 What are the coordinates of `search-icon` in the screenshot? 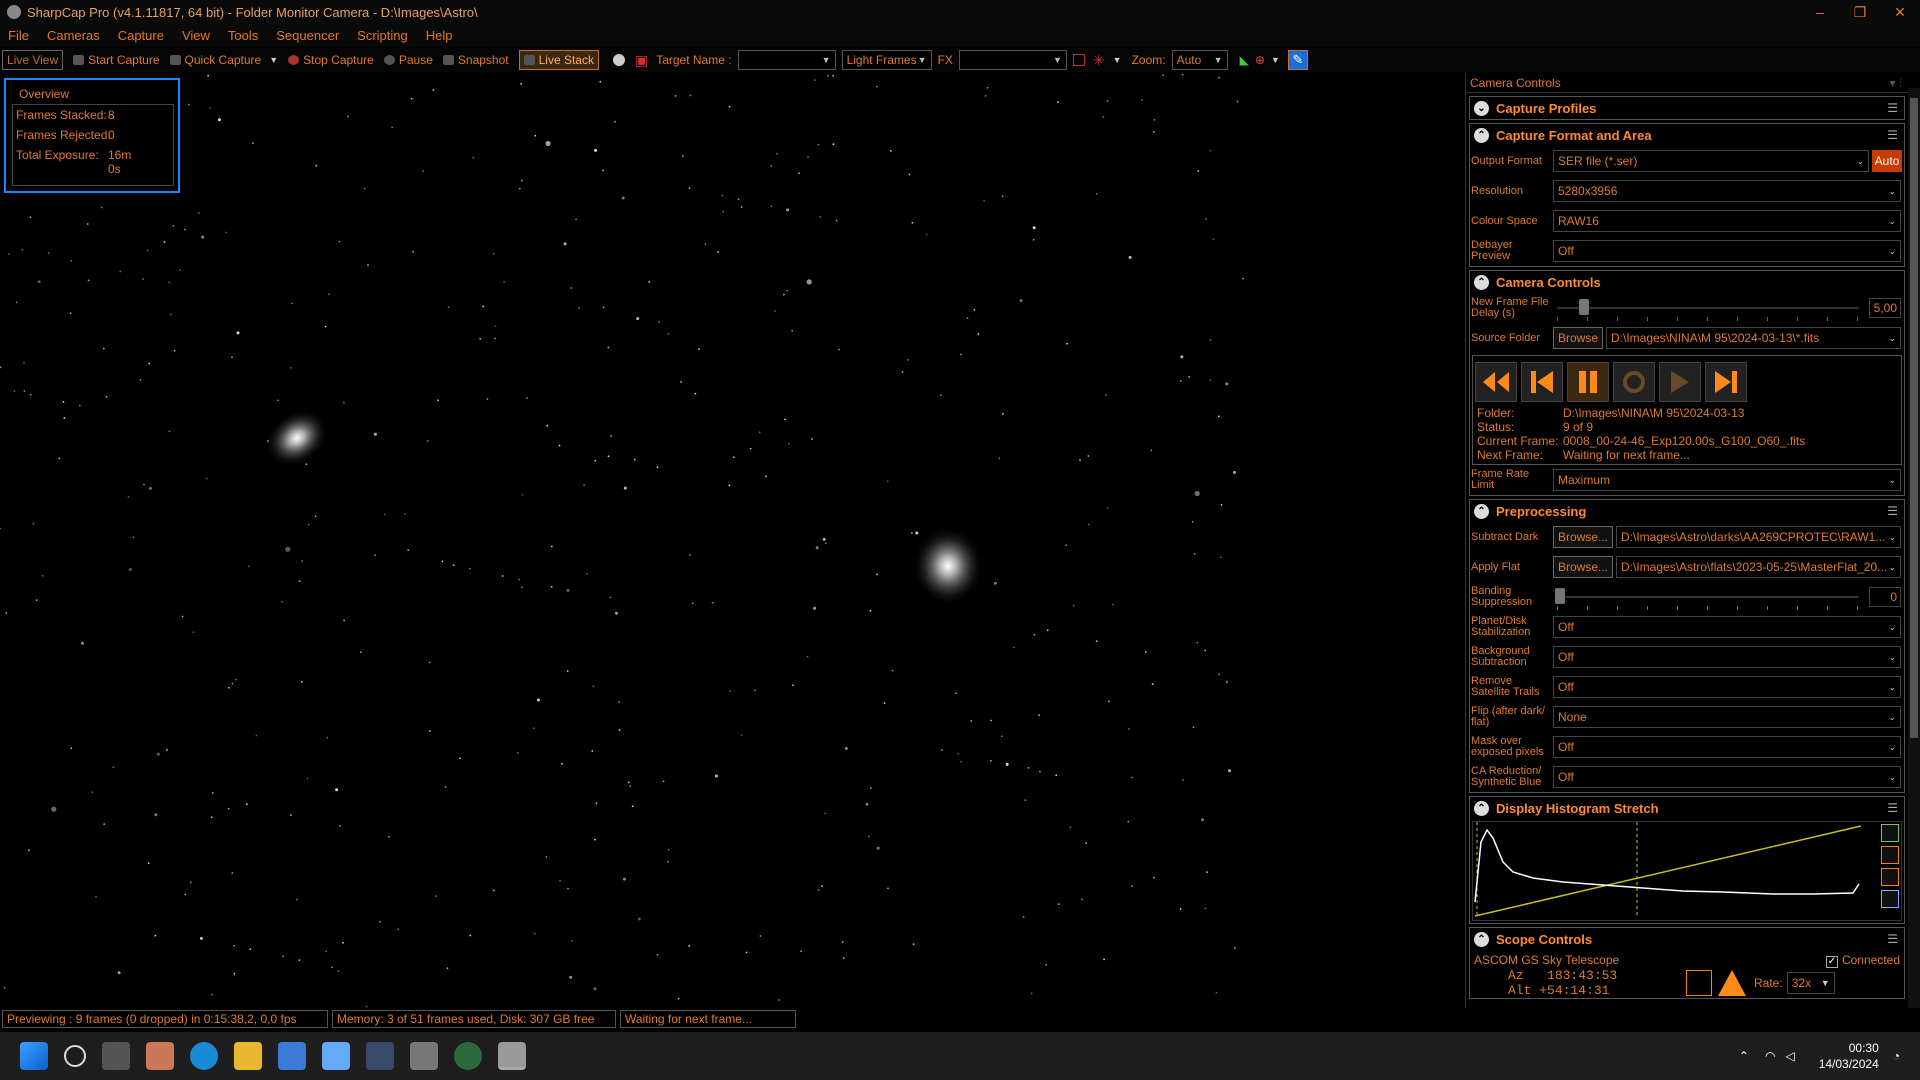 It's located at (75, 1056).